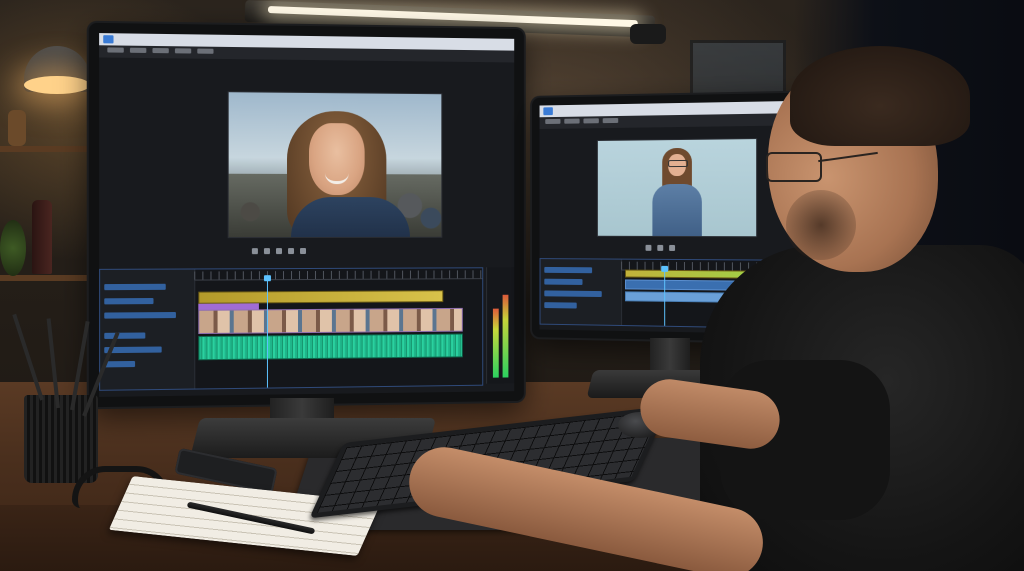  I want to click on right-loop-icon, so click(672, 248).